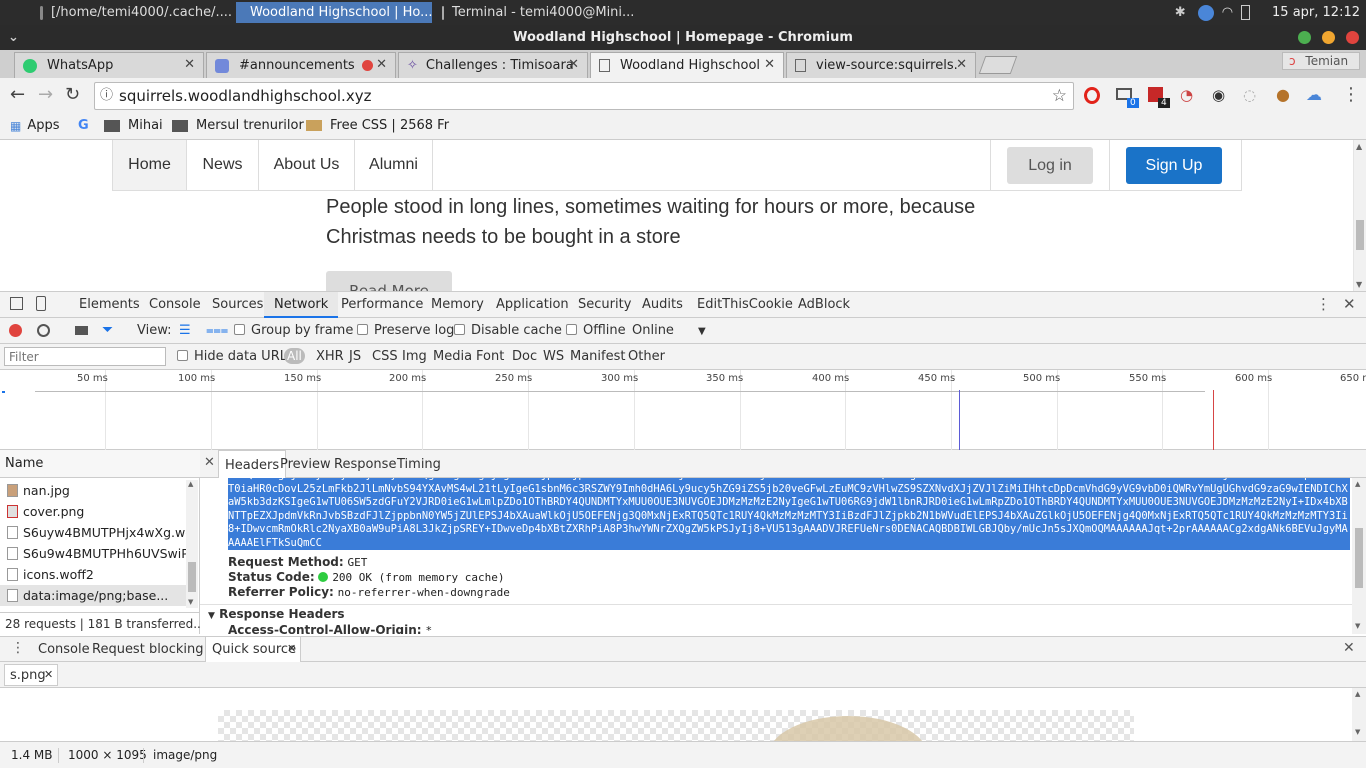  Describe the element at coordinates (1050, 165) in the screenshot. I see `login-button: Log in` at that location.